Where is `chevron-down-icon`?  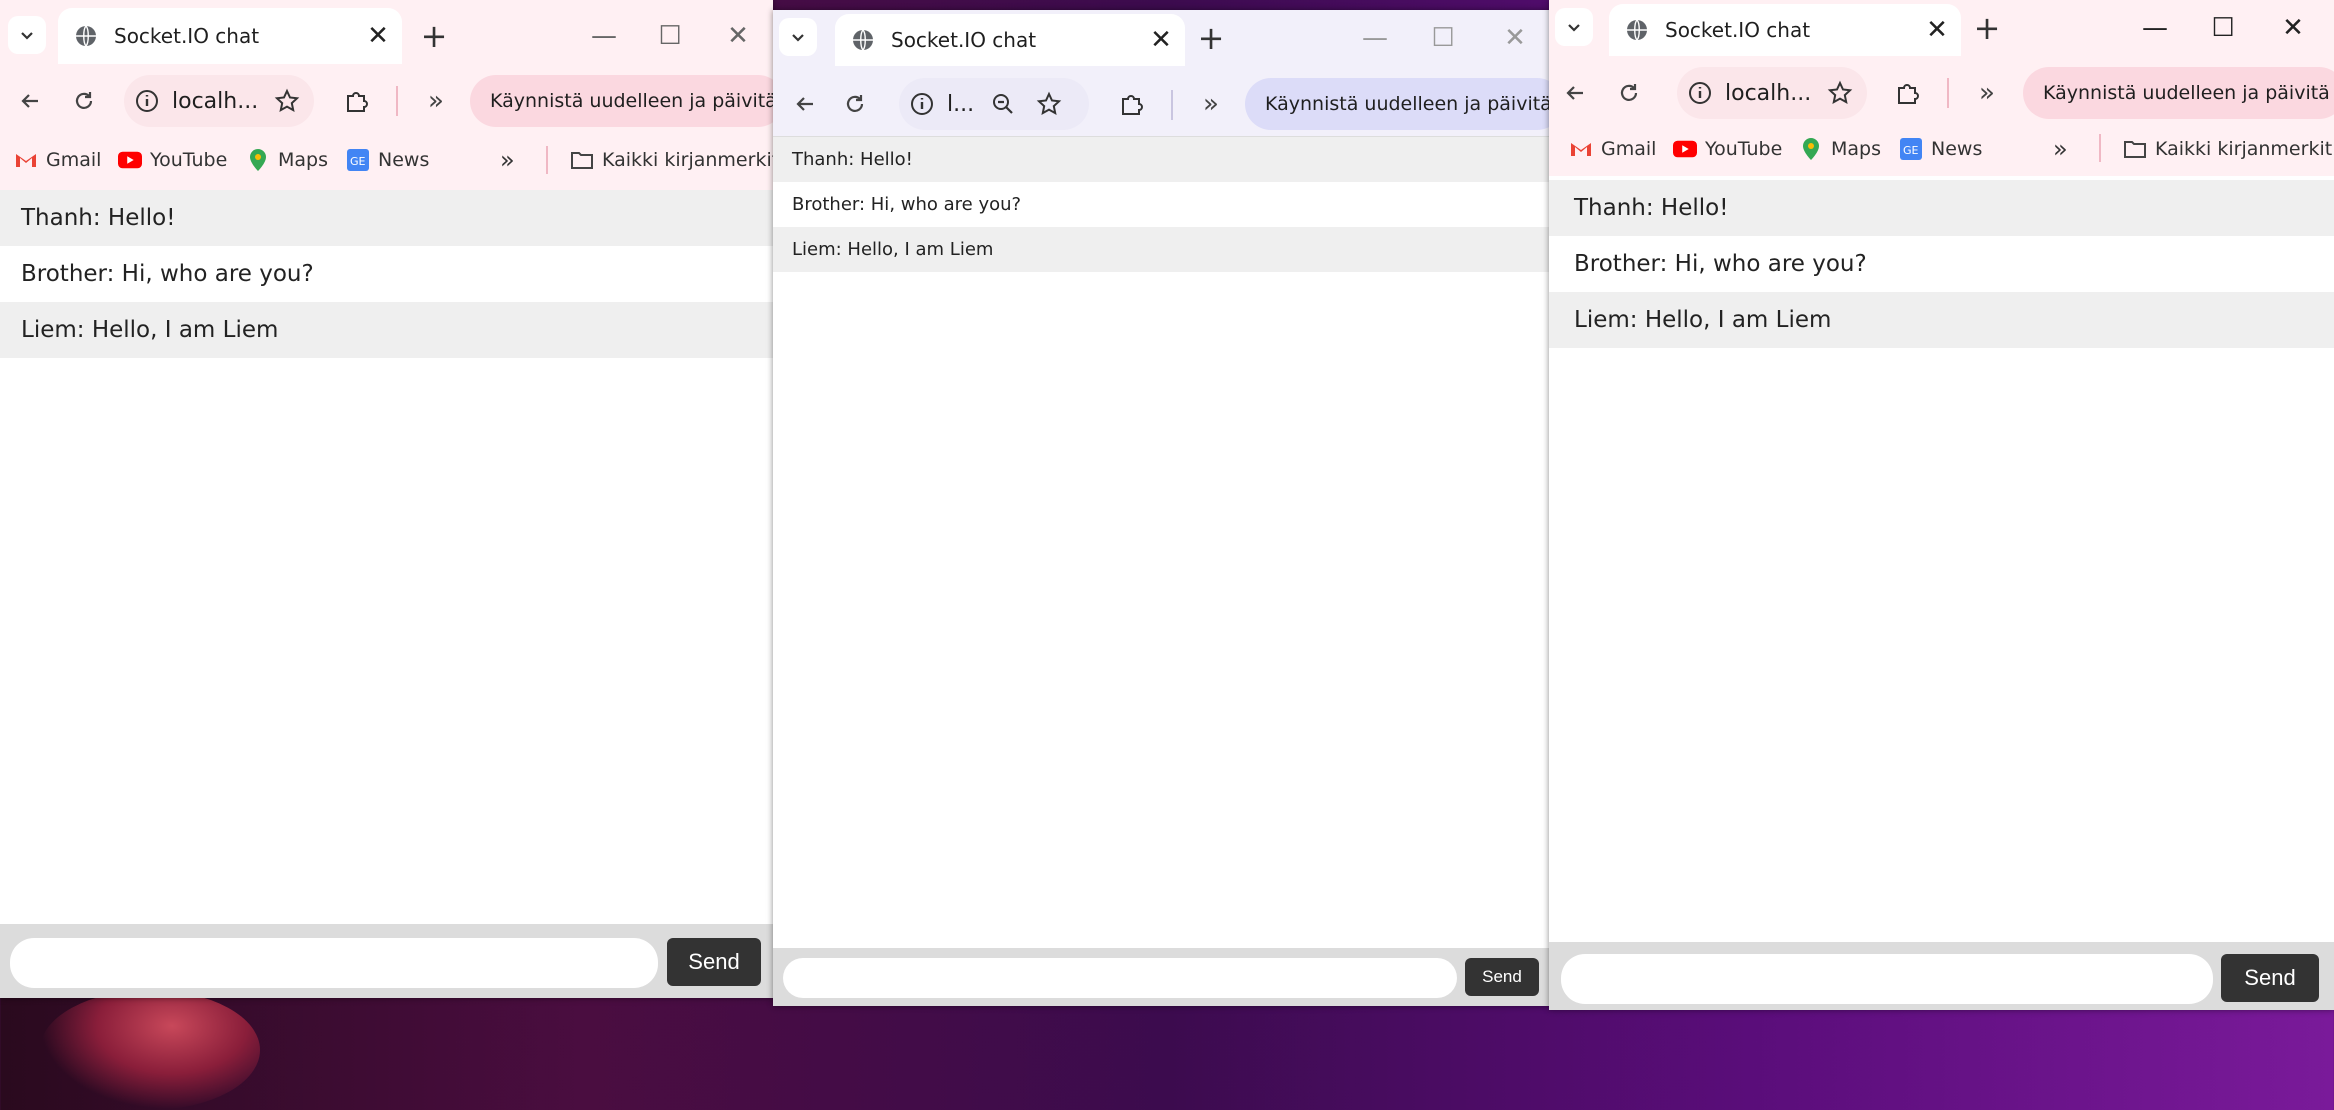 chevron-down-icon is located at coordinates (27, 36).